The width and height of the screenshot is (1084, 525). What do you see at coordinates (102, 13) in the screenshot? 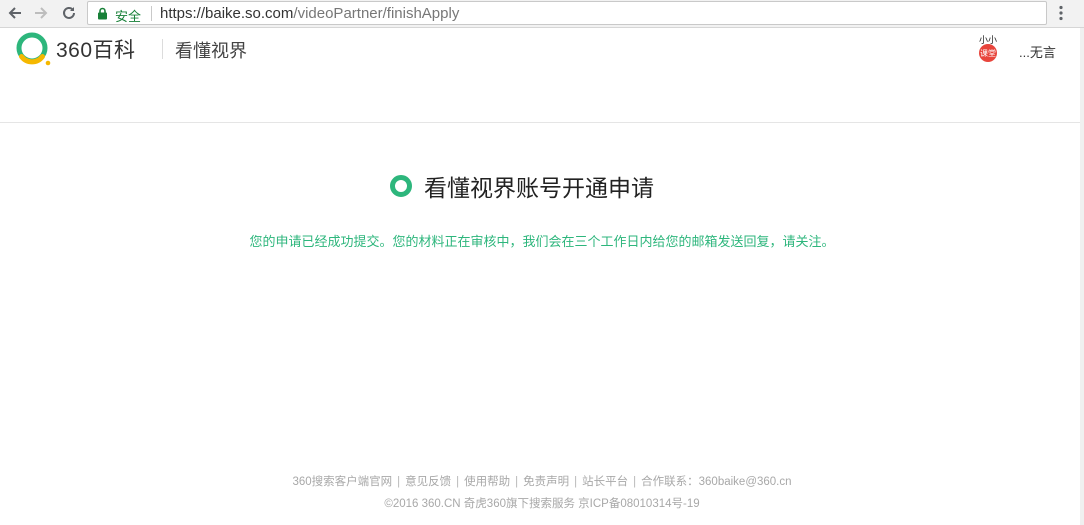
I see `lock-icon` at bounding box center [102, 13].